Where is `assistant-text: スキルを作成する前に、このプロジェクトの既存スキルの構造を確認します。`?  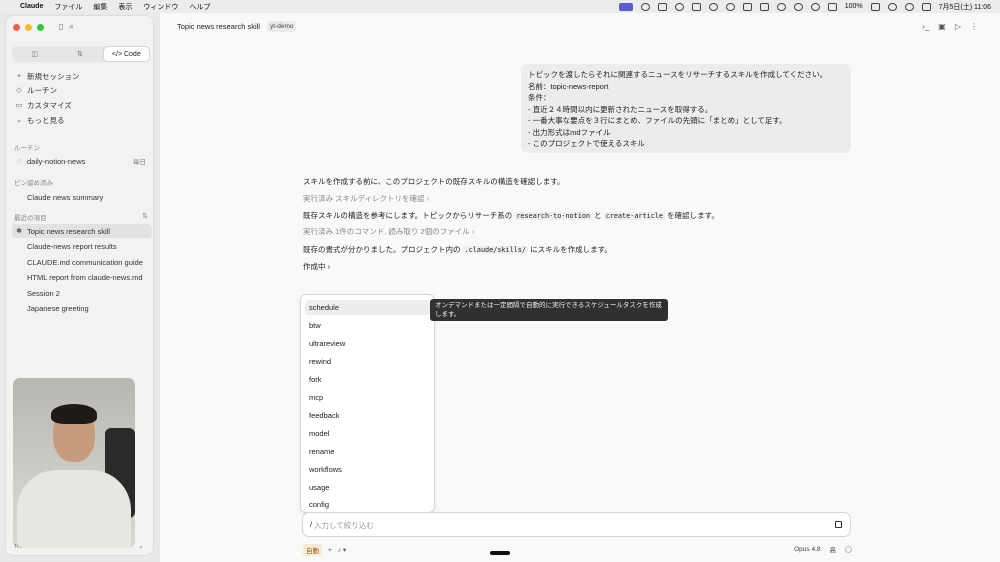
assistant-text: スキルを作成する前に、このプロジェクトの既存スキルの構造を確認します。 is located at coordinates (434, 181).